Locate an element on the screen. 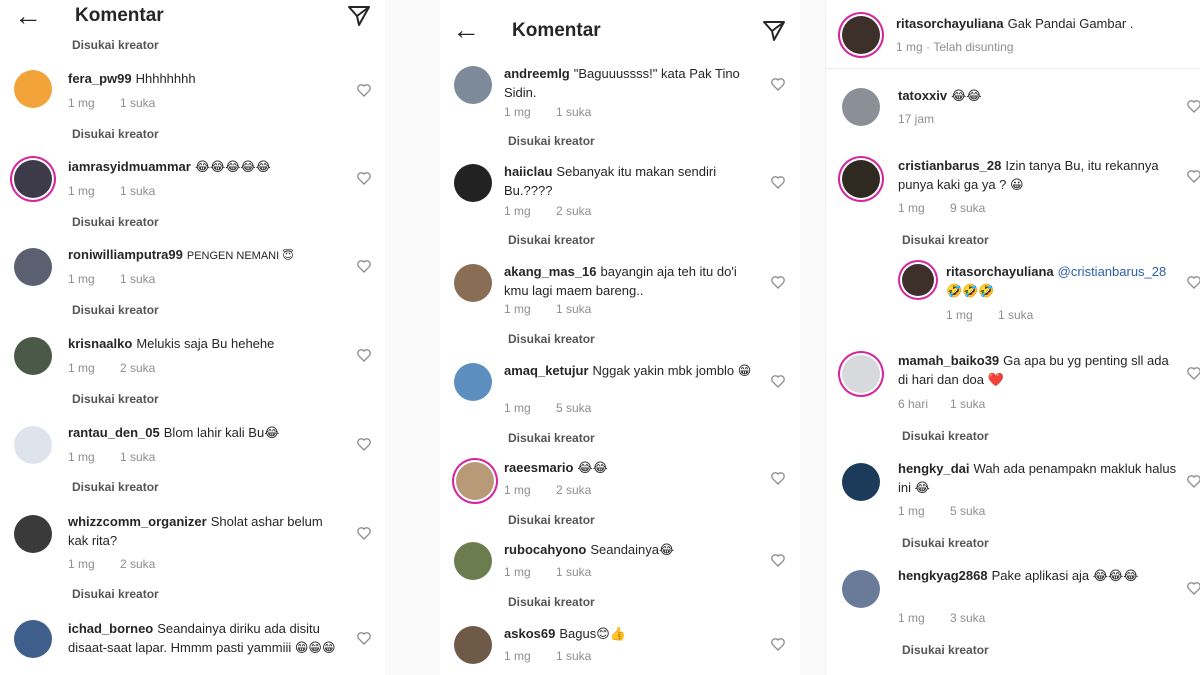 This screenshot has width=1200, height=675. comment-text: Bagus😊👍 is located at coordinates (592, 633).